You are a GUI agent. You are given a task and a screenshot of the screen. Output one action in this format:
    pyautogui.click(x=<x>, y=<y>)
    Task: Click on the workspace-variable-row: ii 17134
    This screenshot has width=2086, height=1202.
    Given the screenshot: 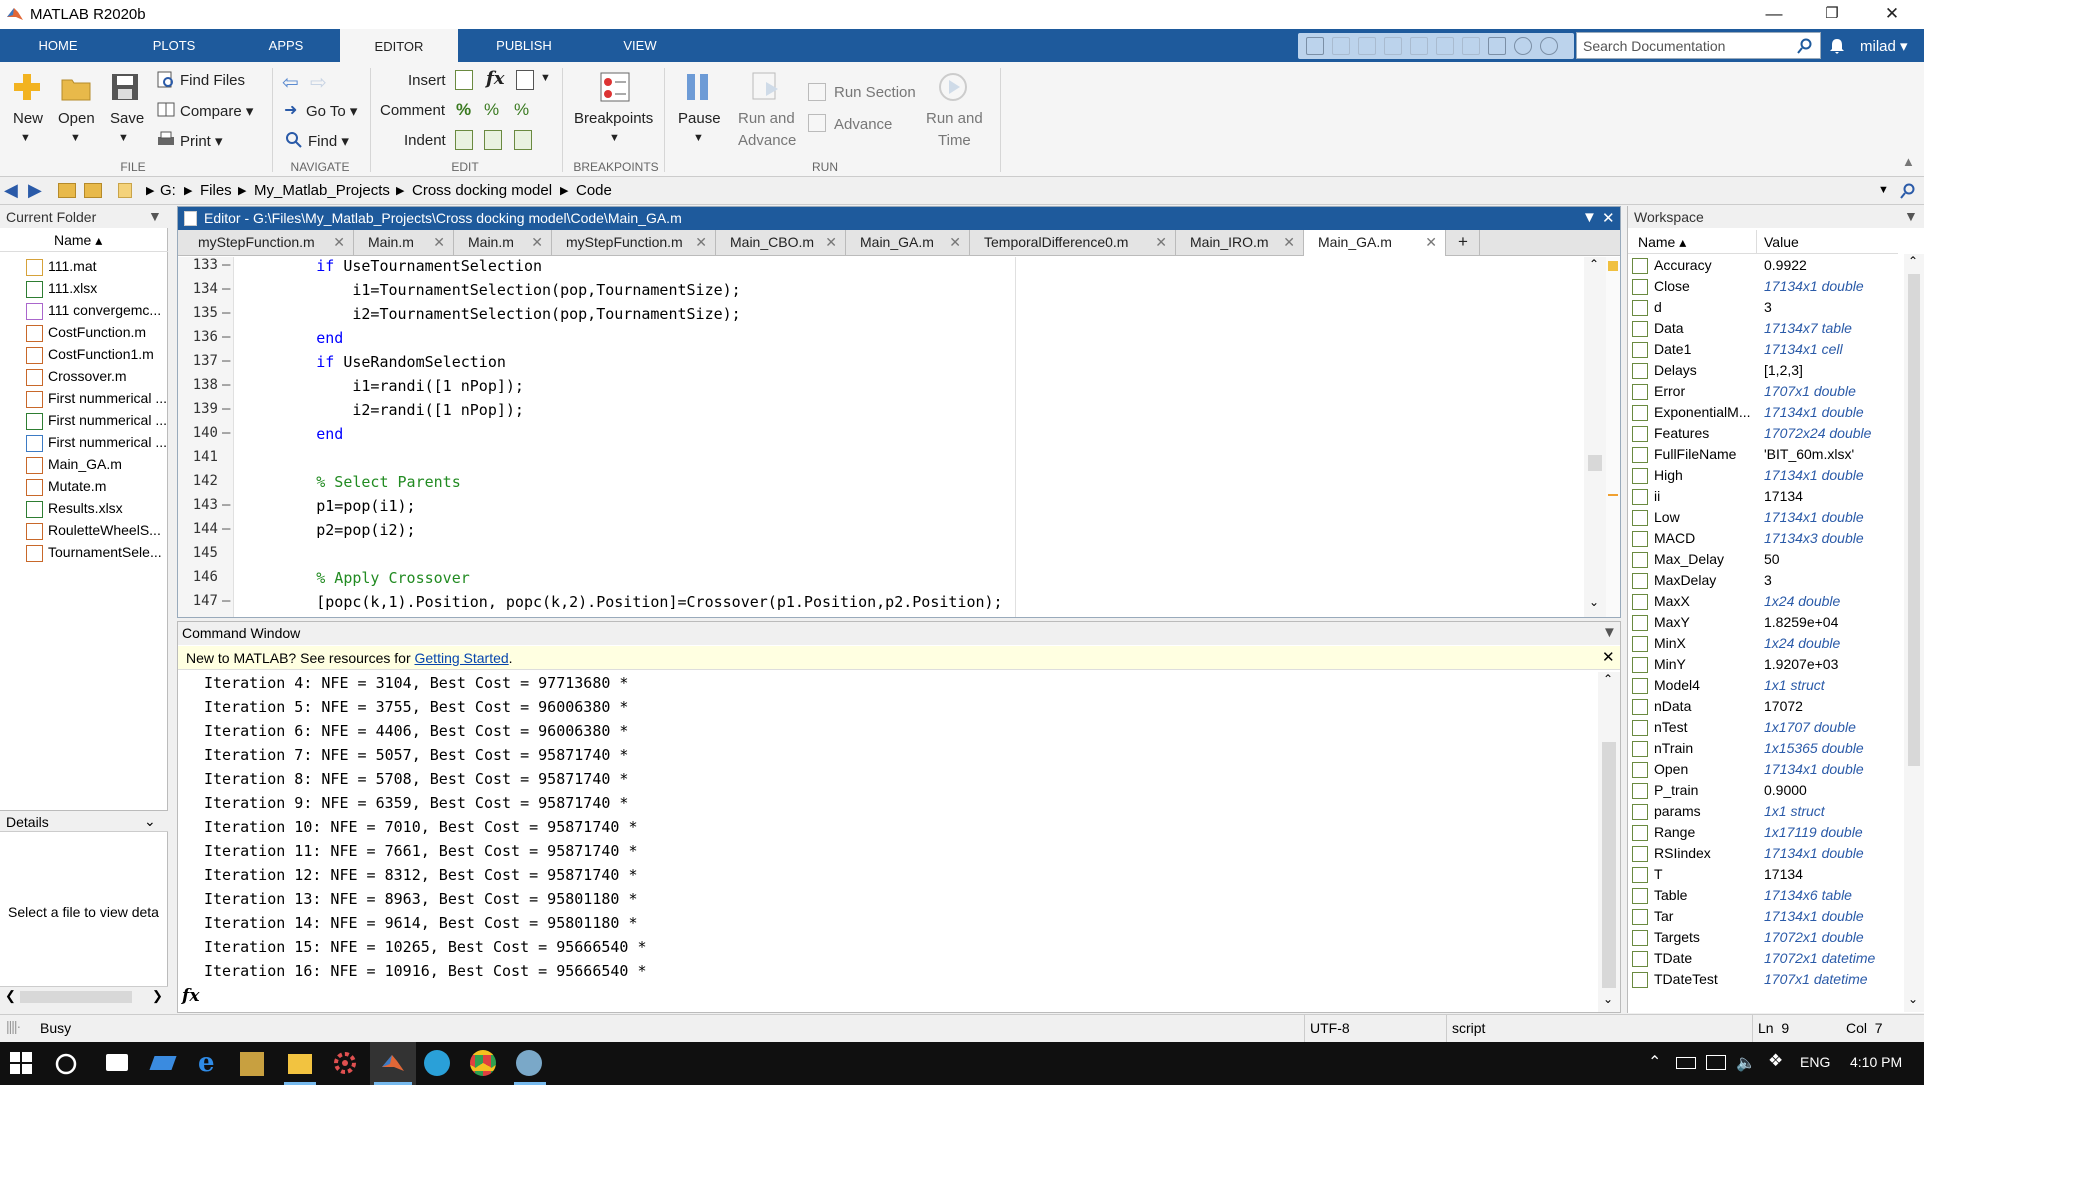 What is the action you would take?
    pyautogui.click(x=1763, y=497)
    